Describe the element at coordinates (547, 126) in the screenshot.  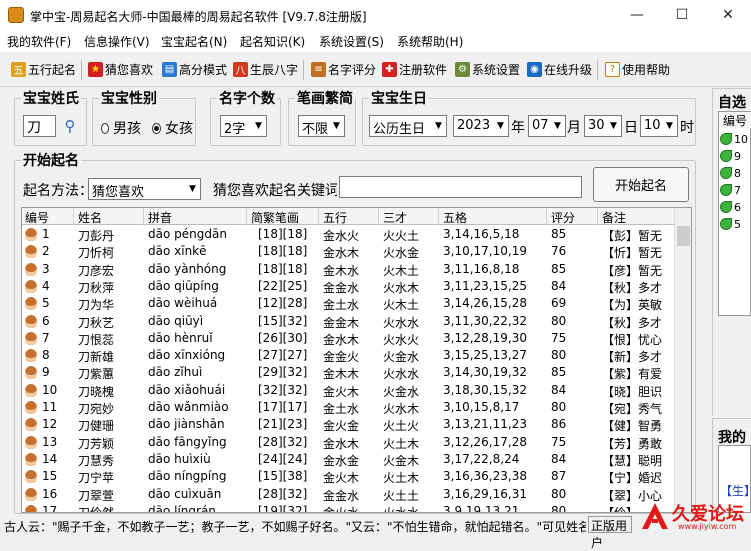
I see `month-select: 07 ▼` at that location.